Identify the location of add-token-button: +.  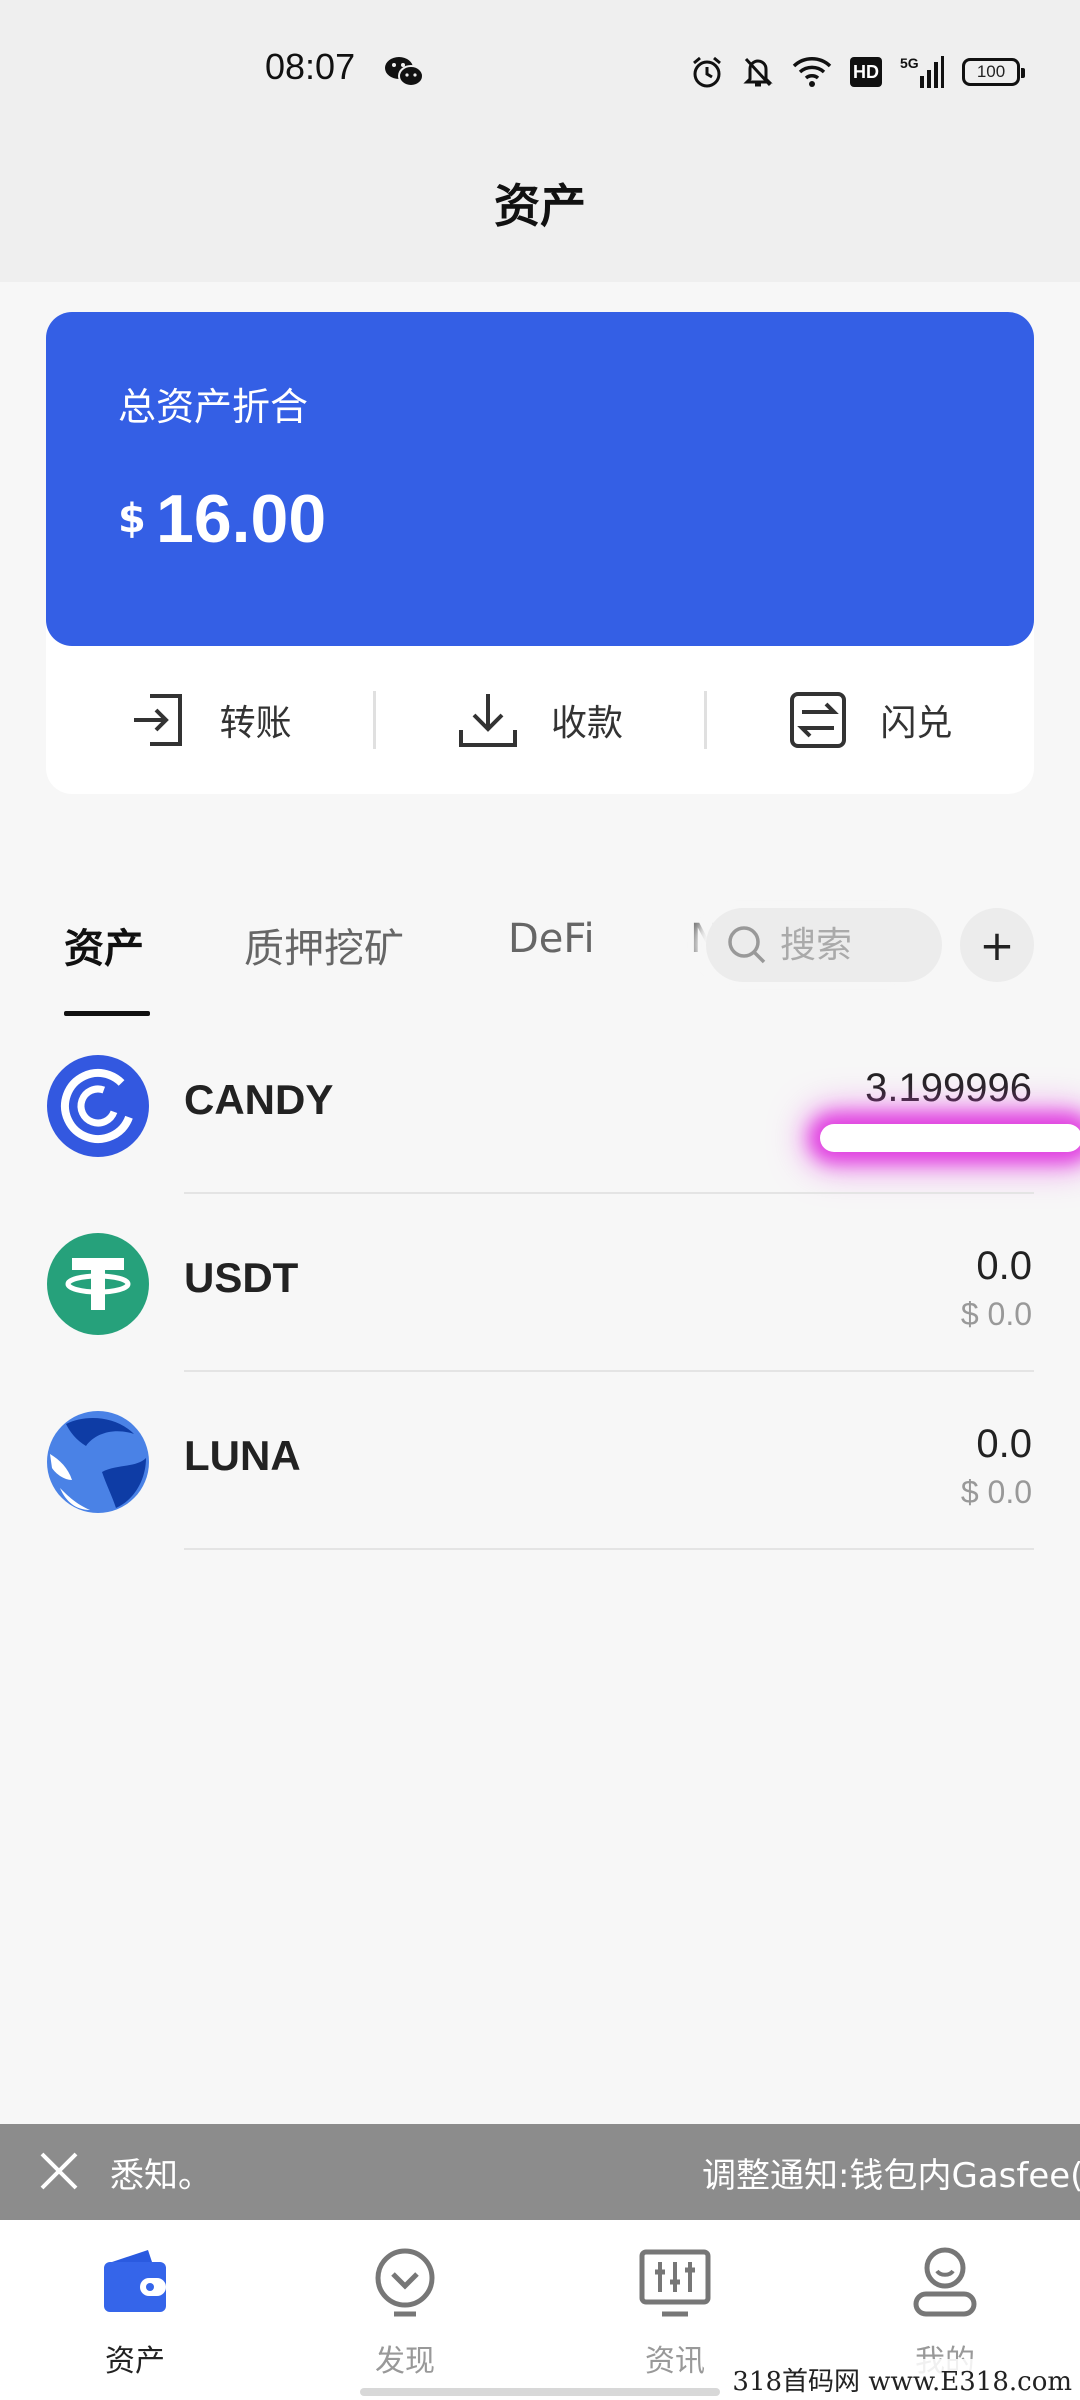
(997, 945).